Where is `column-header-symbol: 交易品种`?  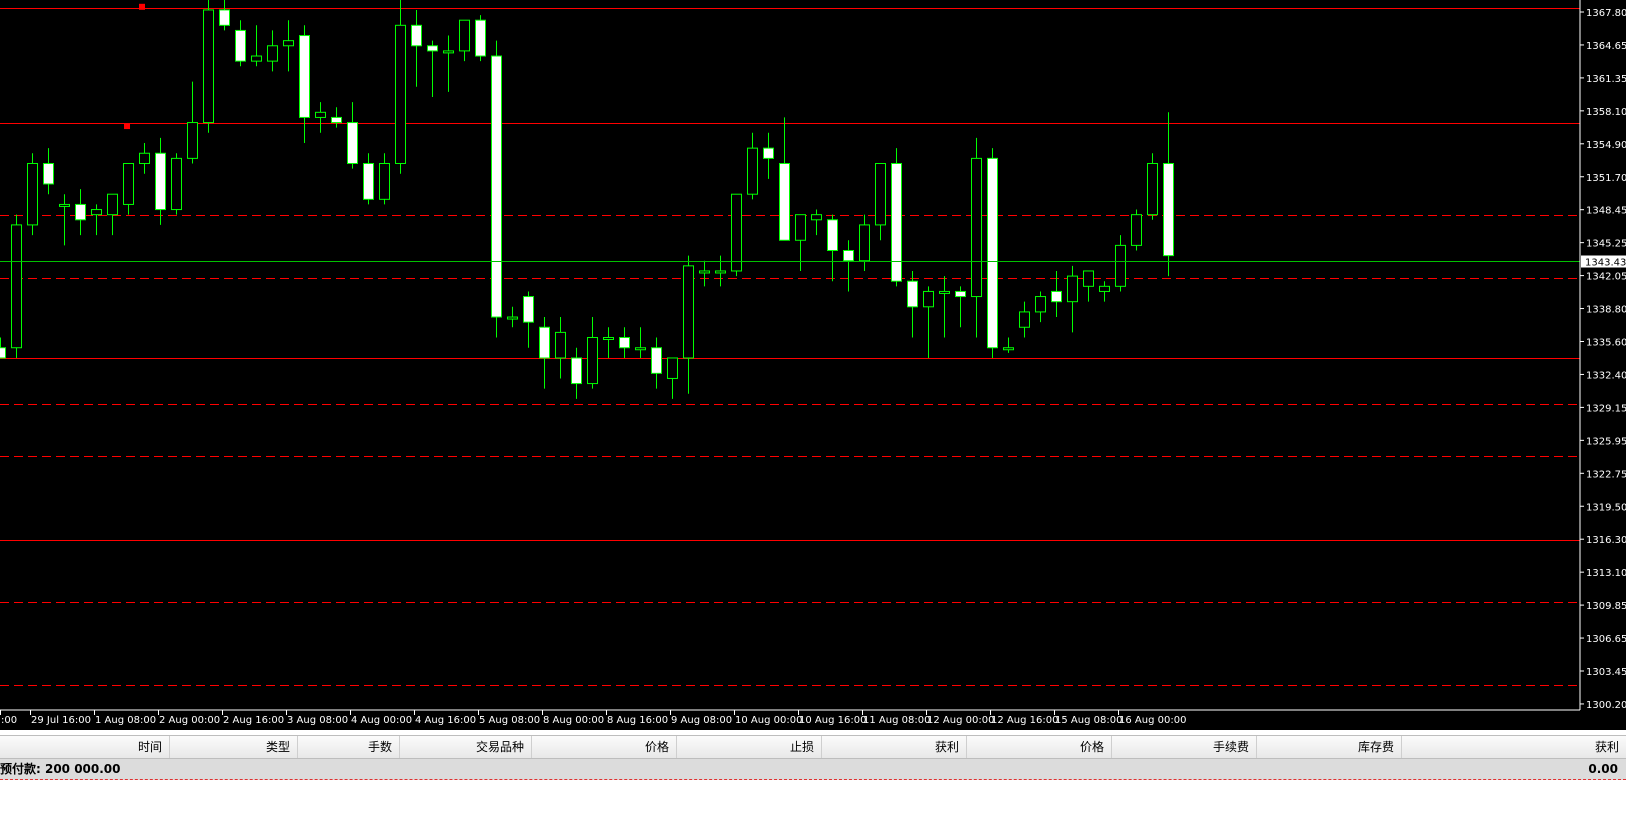 column-header-symbol: 交易品种 is located at coordinates (466, 747).